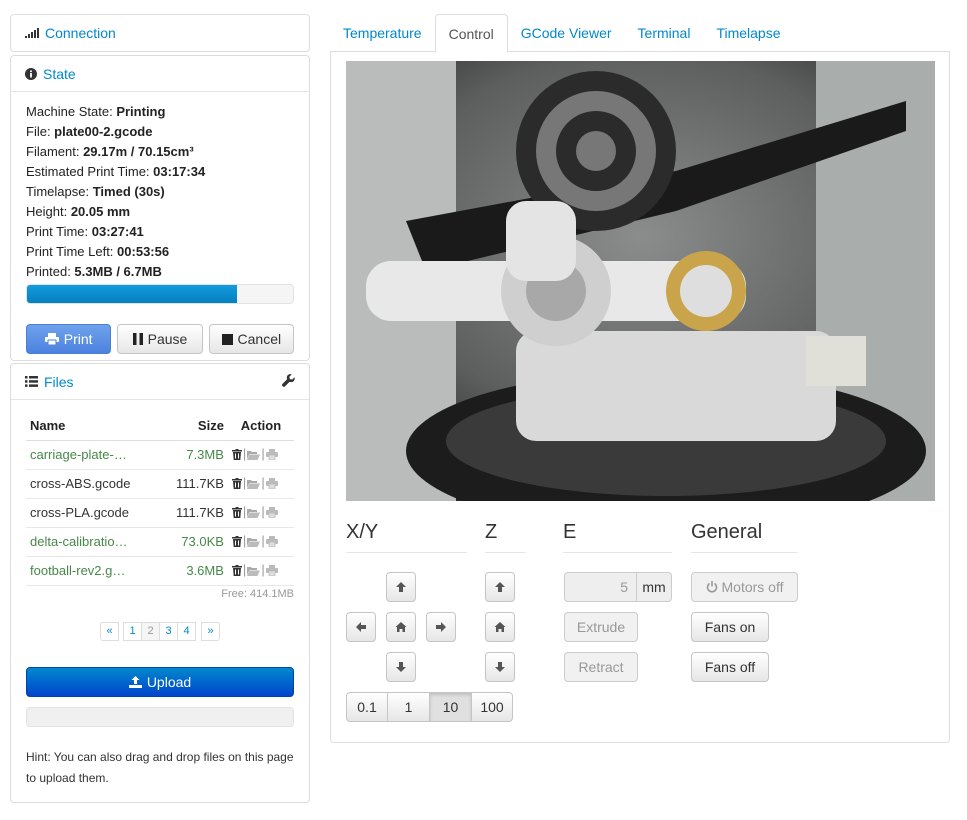  I want to click on xy-home-button, so click(401, 627).